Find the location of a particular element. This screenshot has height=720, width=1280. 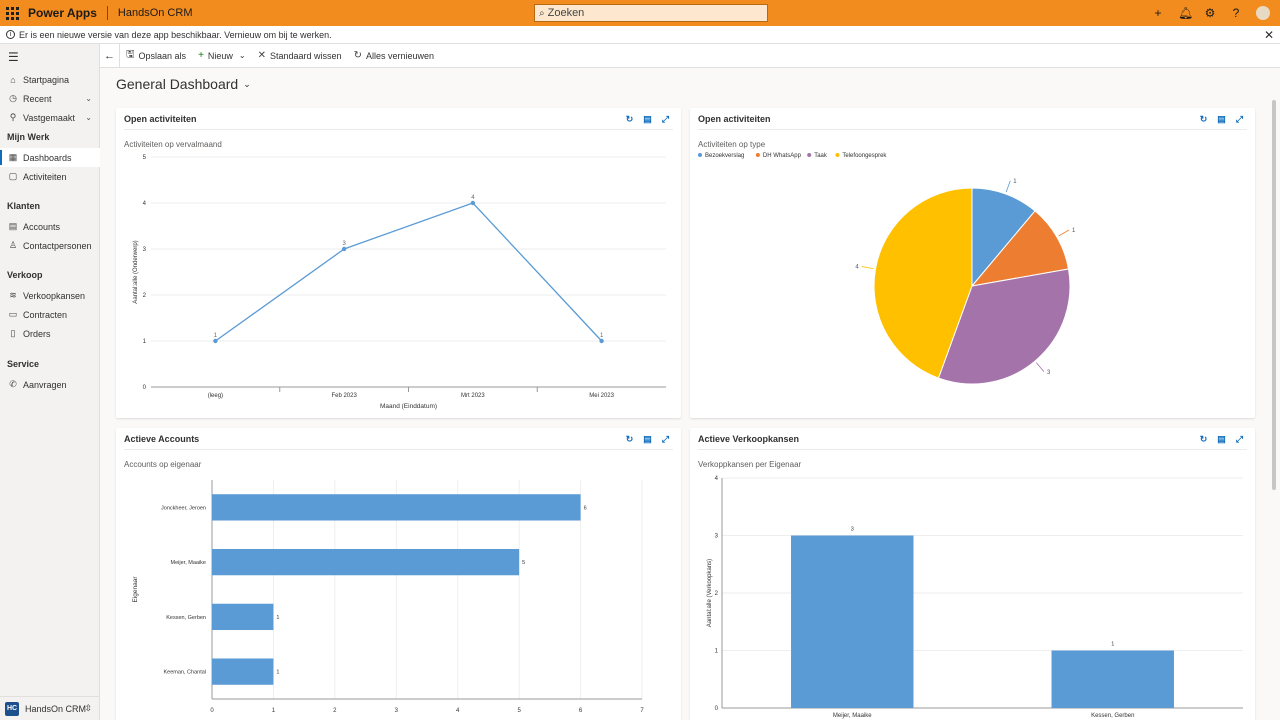

sidebar-item-vastgemaakt: ⚲ Vastgemaakt ⌄ is located at coordinates (50, 117).